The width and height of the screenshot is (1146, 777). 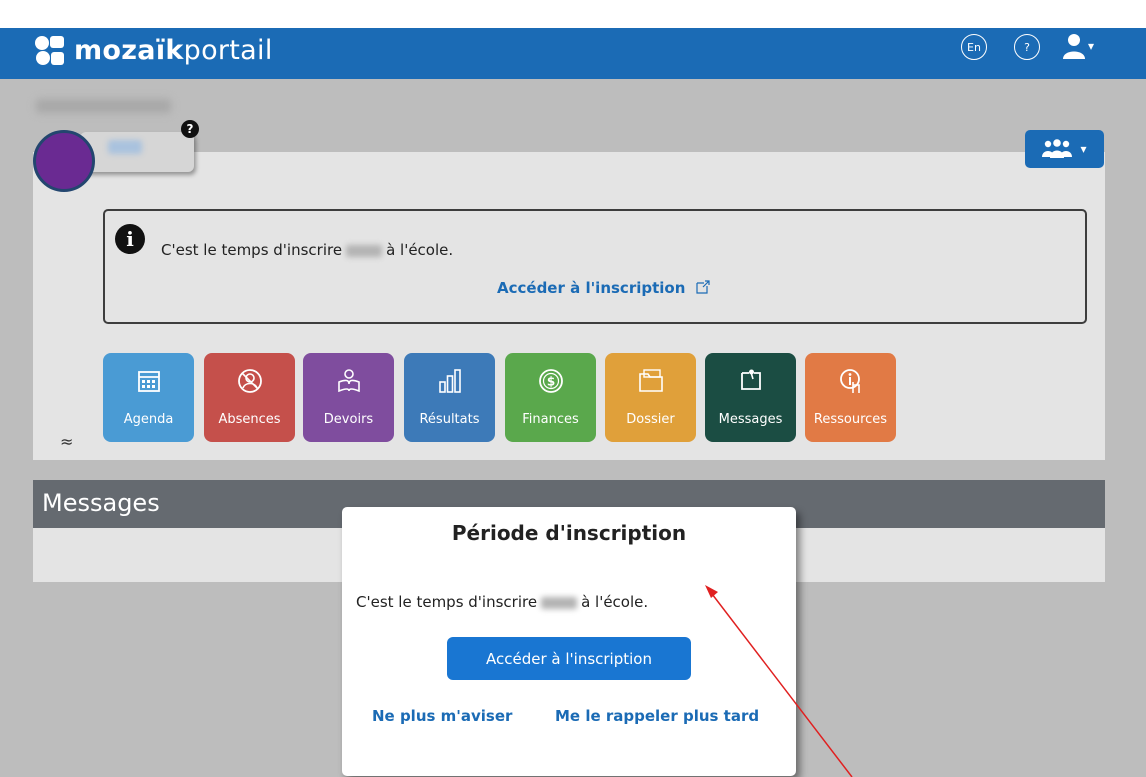 I want to click on registration-link-label: Accéder à l'inscription, so click(x=591, y=288).